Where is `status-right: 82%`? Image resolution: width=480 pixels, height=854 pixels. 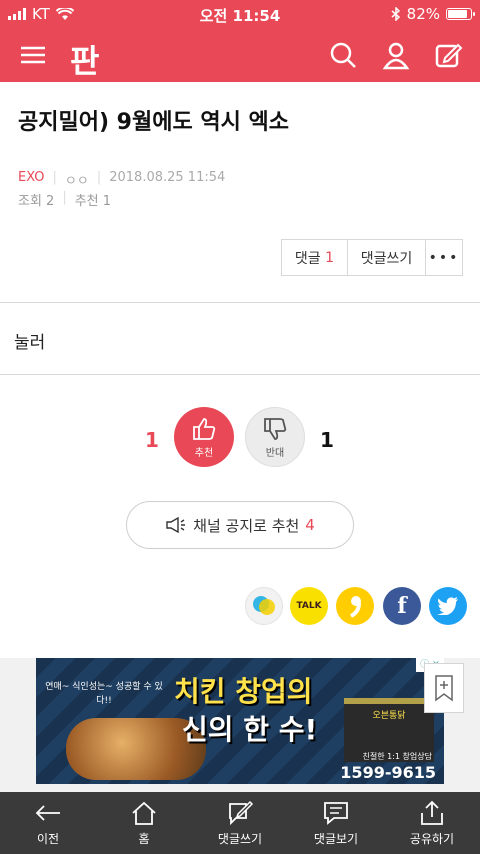 status-right: 82% is located at coordinates (433, 14).